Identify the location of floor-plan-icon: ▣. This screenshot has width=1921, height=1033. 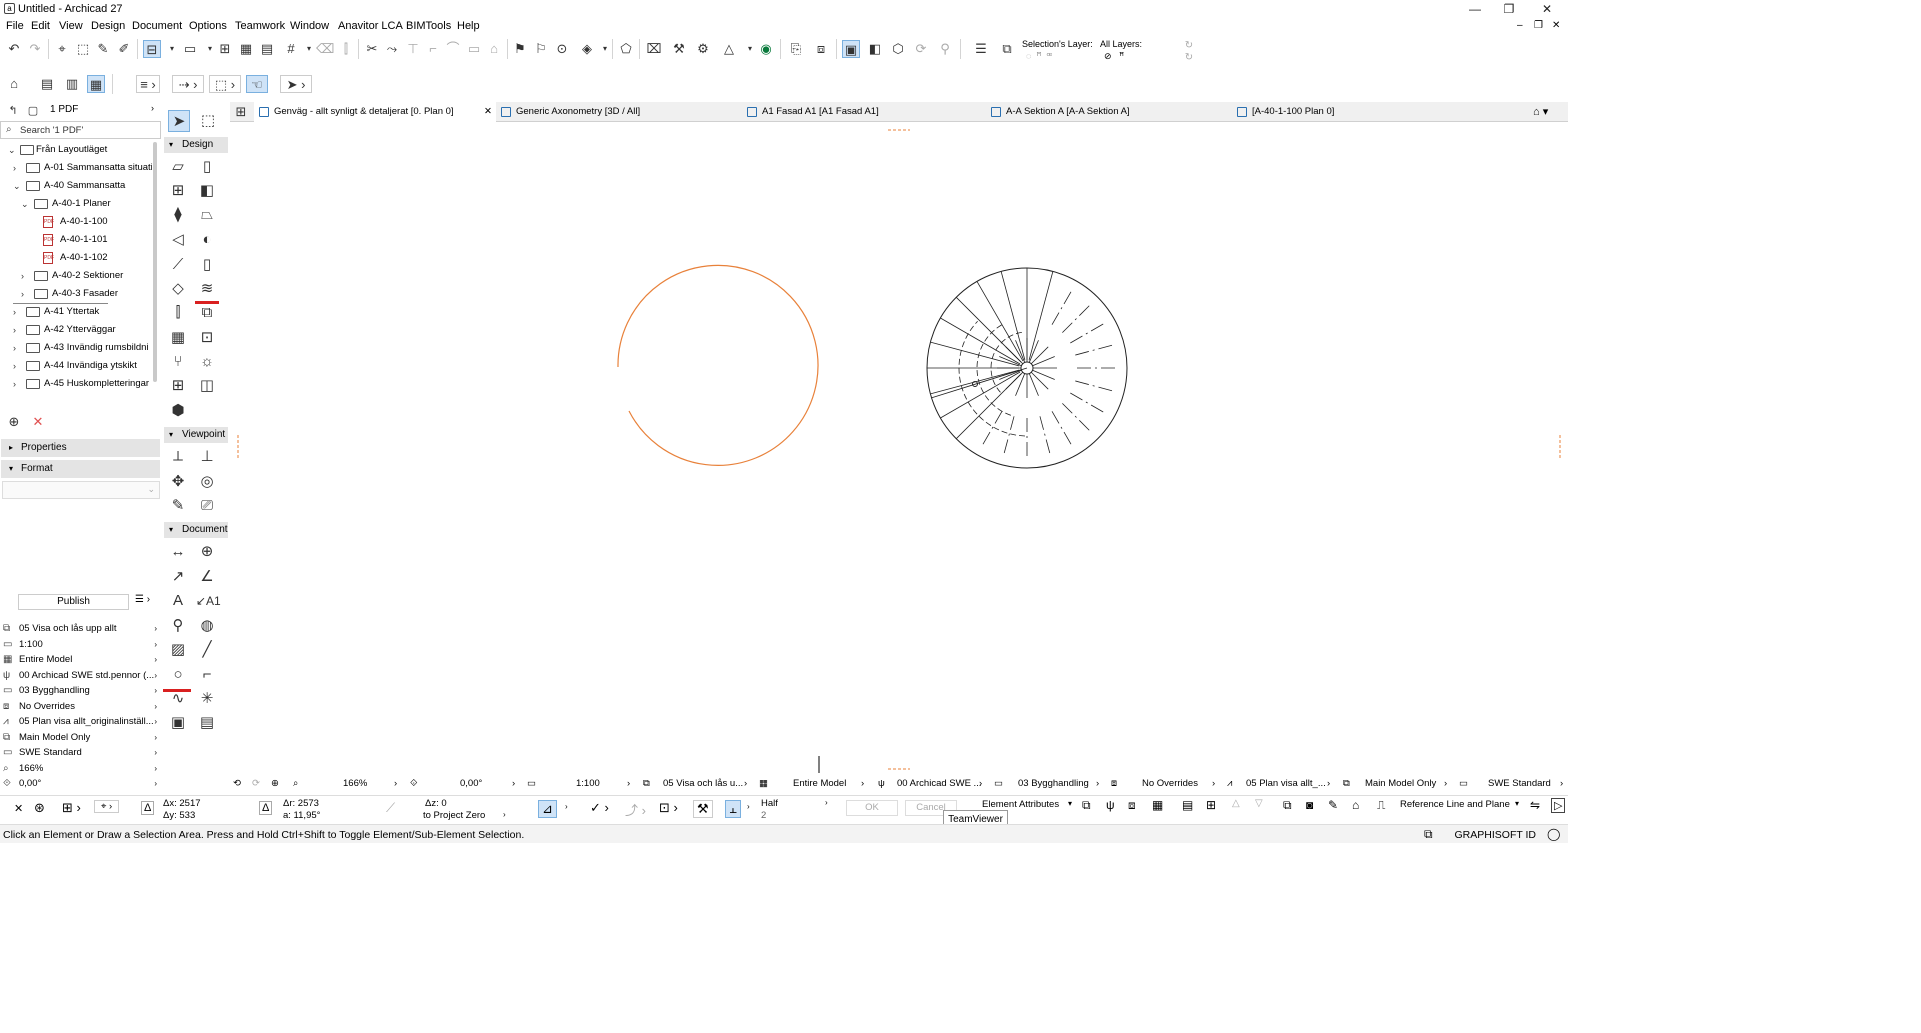
(851, 49).